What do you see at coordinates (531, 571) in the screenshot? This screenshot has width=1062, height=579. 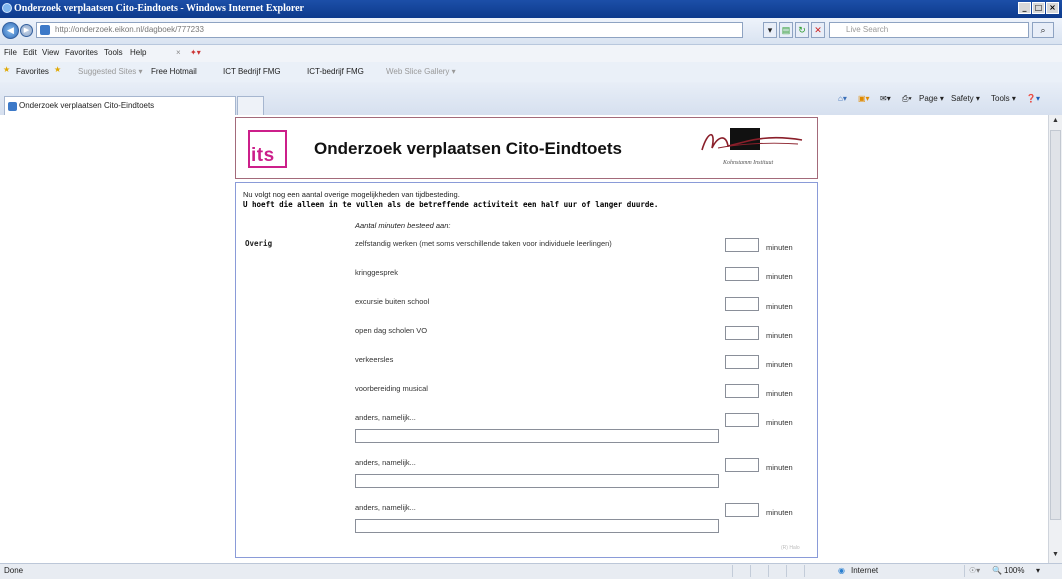 I see `status-bar: Done ◉ Internet ☉▾ 🔍 100% ▾` at bounding box center [531, 571].